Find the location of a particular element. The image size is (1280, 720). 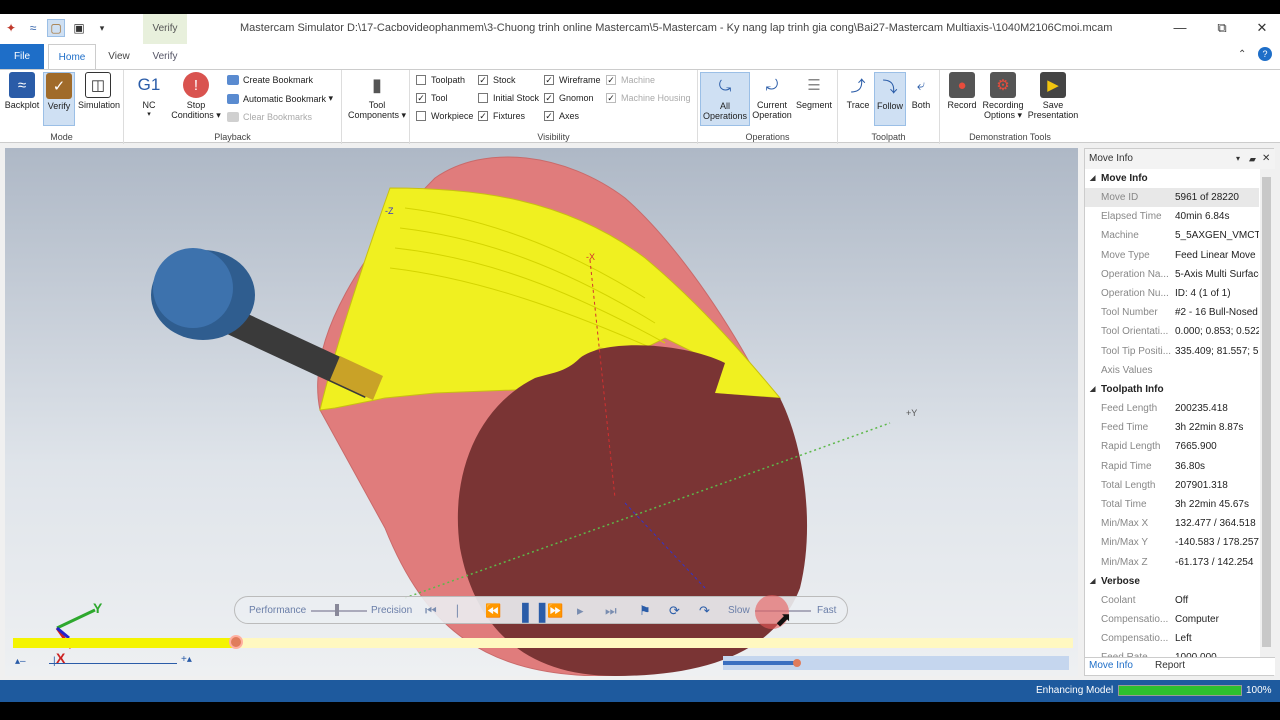

panel-scrollbar is located at coordinates (1267, 415).